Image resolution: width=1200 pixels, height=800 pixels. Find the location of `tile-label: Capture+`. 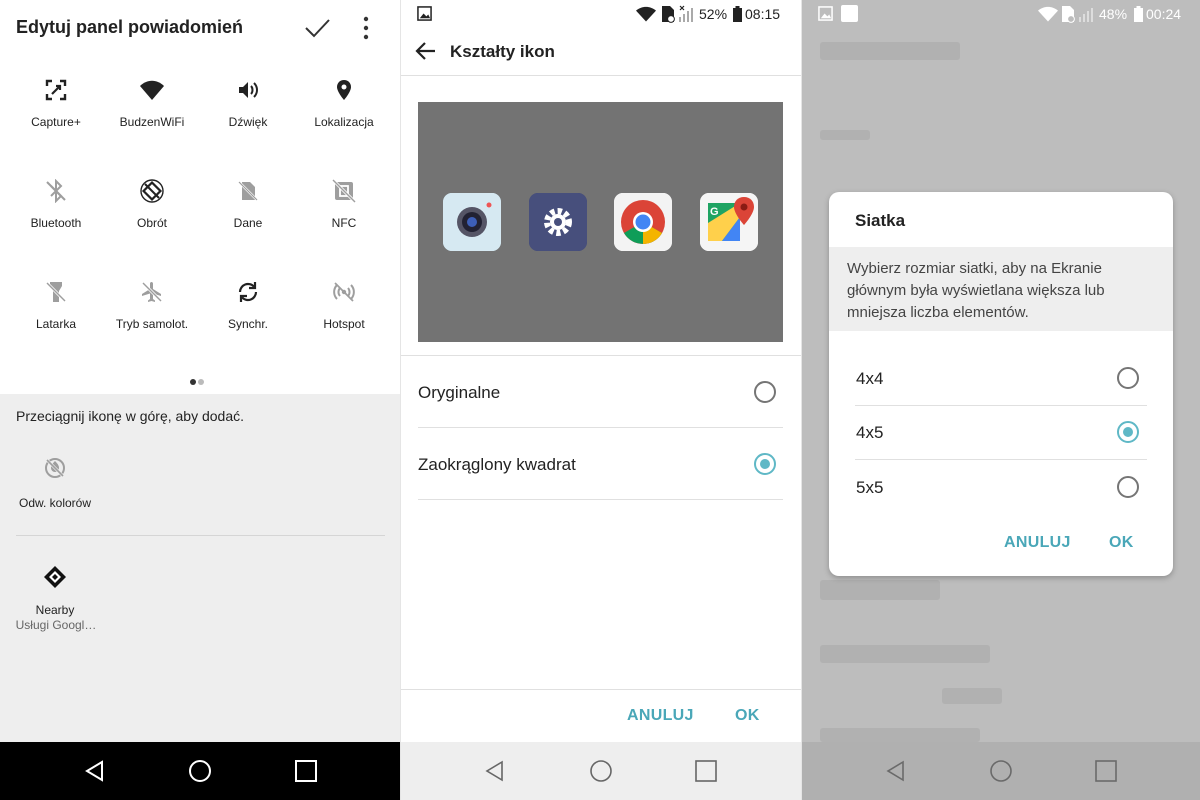

tile-label: Capture+ is located at coordinates (56, 122).